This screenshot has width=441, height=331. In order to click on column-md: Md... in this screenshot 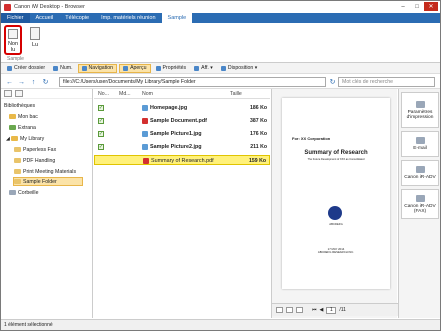, I will do `click(125, 94)`.